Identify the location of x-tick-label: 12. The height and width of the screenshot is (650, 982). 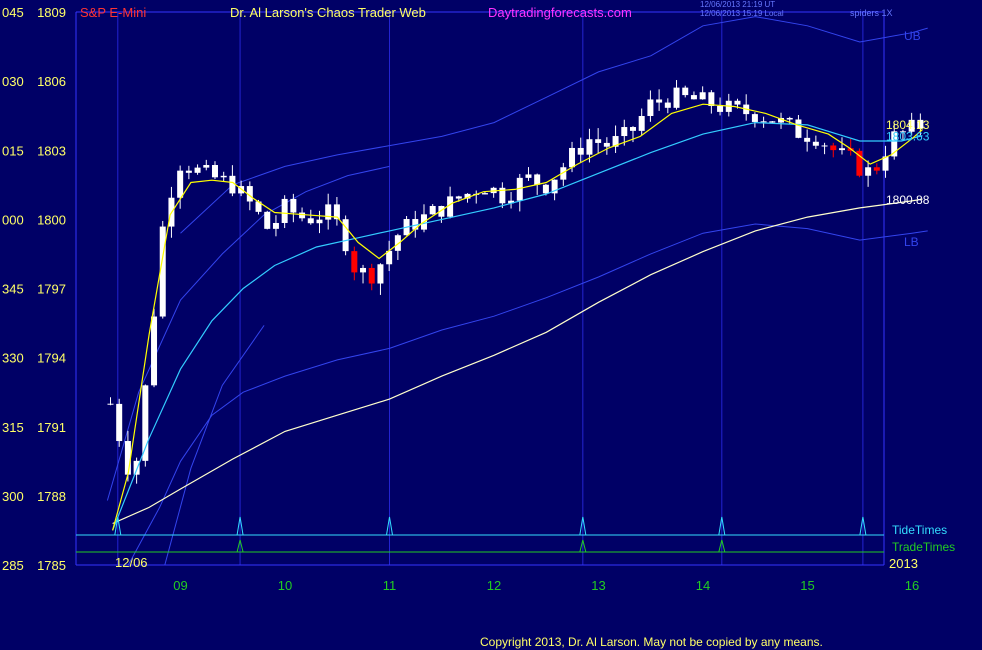
(494, 585).